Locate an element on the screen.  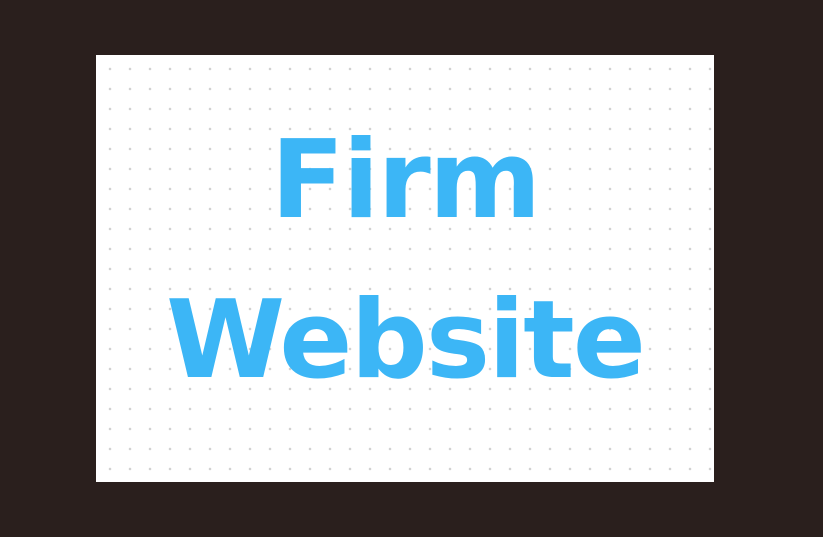
title-line-firm: Firm is located at coordinates (406, 180).